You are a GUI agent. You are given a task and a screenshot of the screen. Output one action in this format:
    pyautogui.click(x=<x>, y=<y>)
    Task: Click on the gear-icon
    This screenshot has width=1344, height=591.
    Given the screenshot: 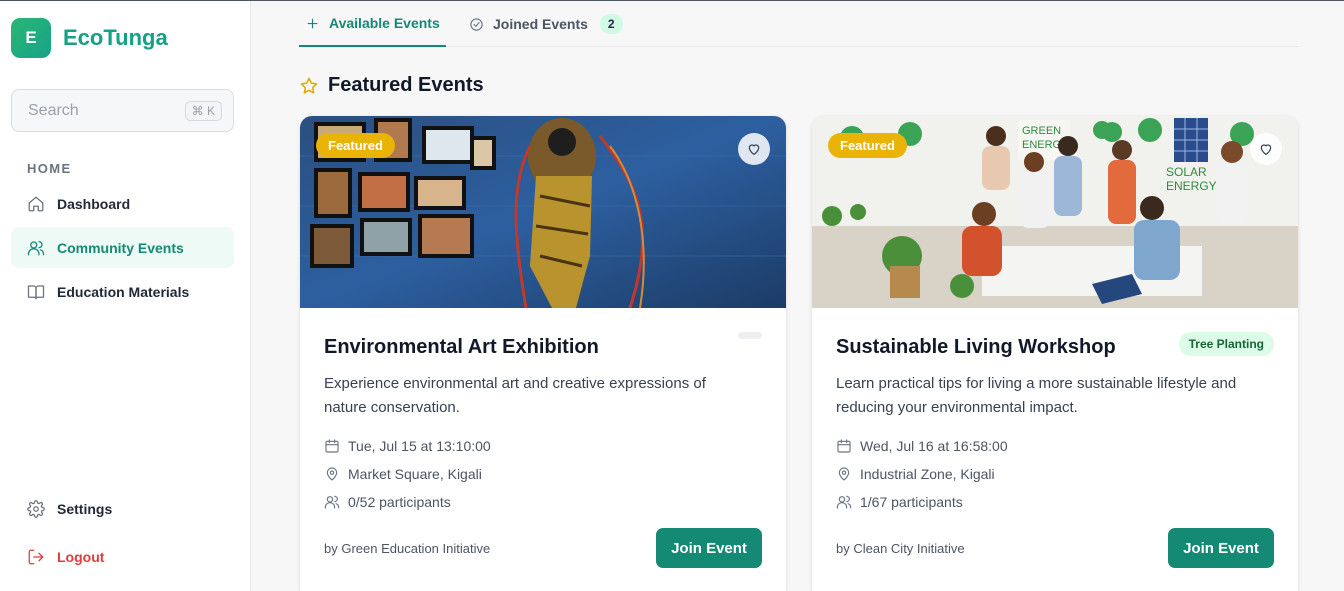 What is the action you would take?
    pyautogui.click(x=36, y=508)
    